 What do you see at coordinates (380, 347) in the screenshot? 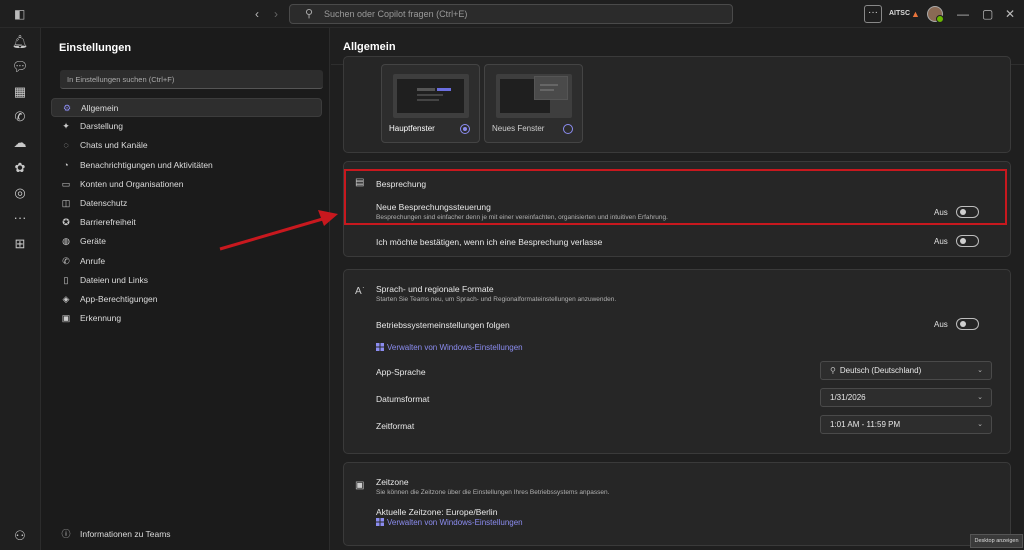
I see `windows-icon` at bounding box center [380, 347].